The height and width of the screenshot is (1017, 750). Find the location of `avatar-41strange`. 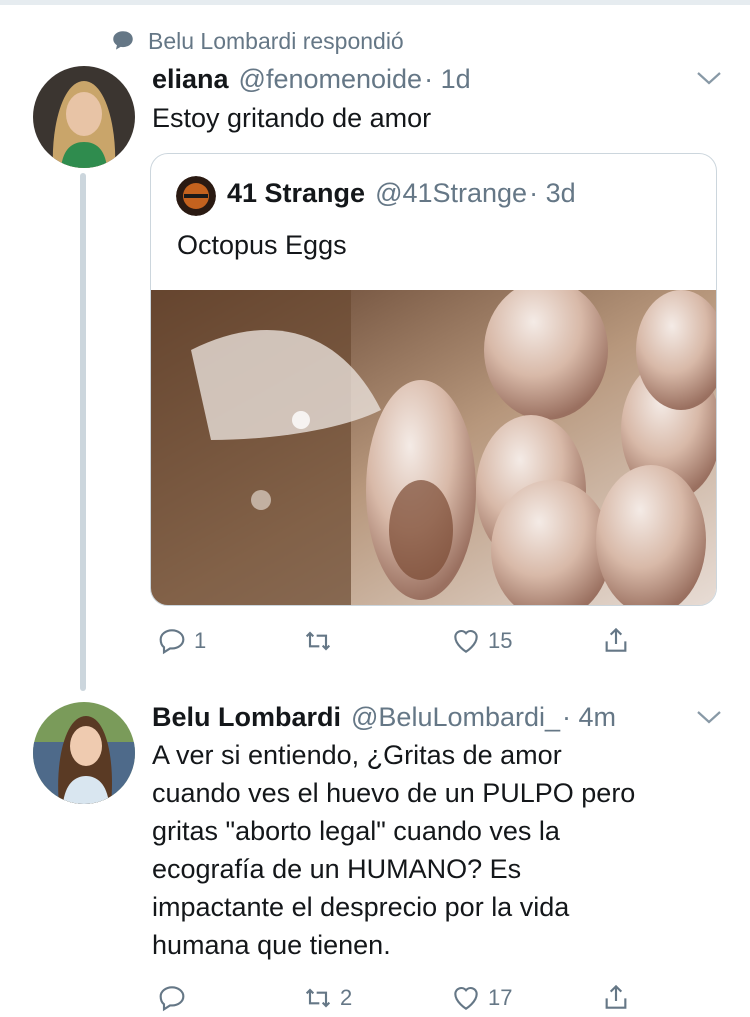

avatar-41strange is located at coordinates (196, 196).